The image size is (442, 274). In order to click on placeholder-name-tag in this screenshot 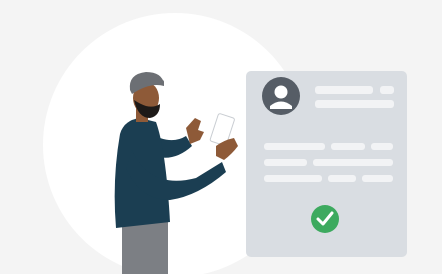, I will do `click(387, 90)`.